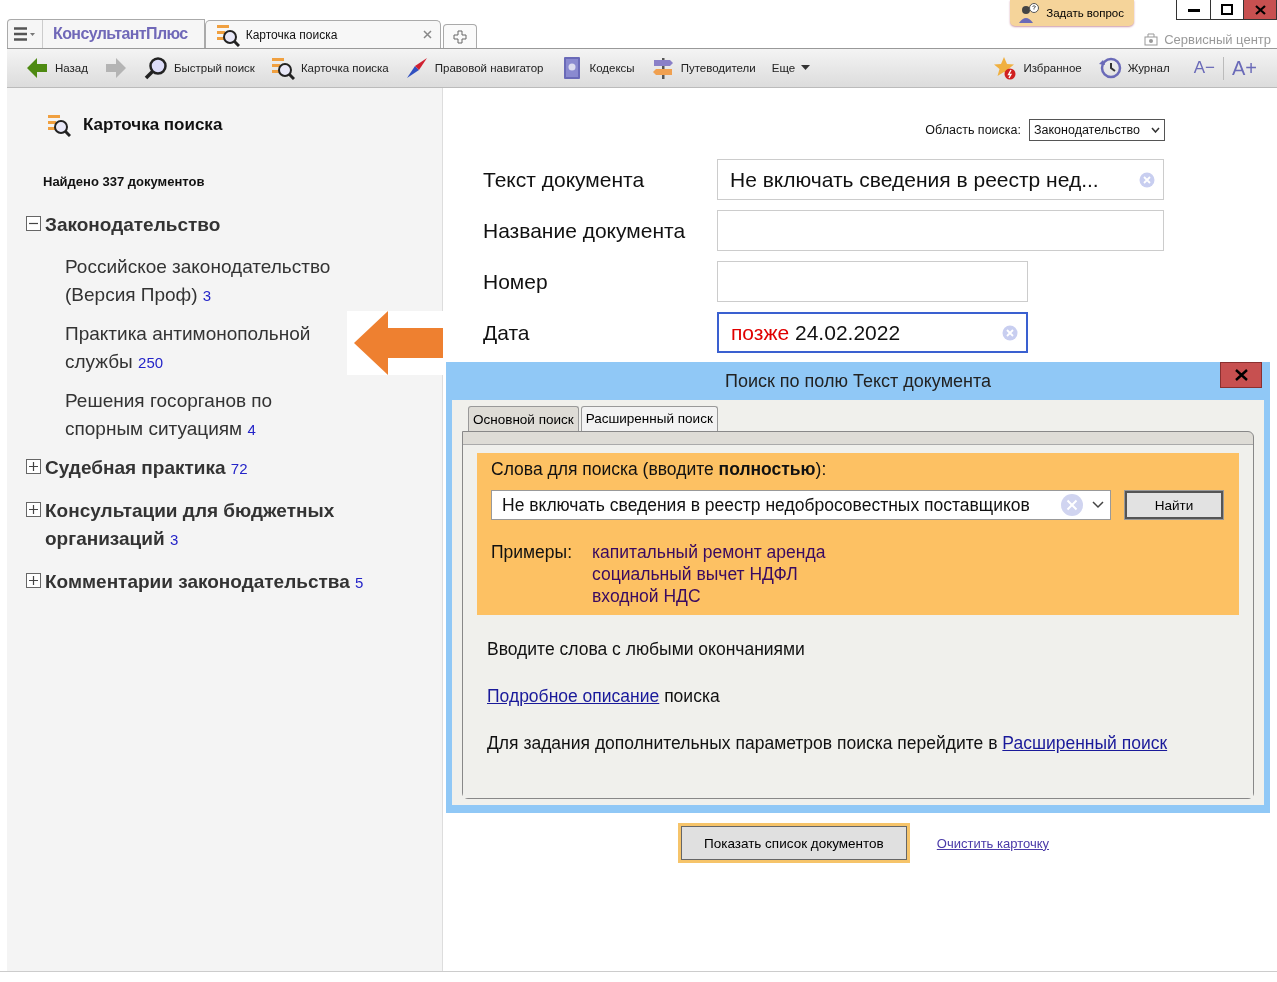 The height and width of the screenshot is (982, 1277). I want to click on field-label: Дата, so click(507, 332).